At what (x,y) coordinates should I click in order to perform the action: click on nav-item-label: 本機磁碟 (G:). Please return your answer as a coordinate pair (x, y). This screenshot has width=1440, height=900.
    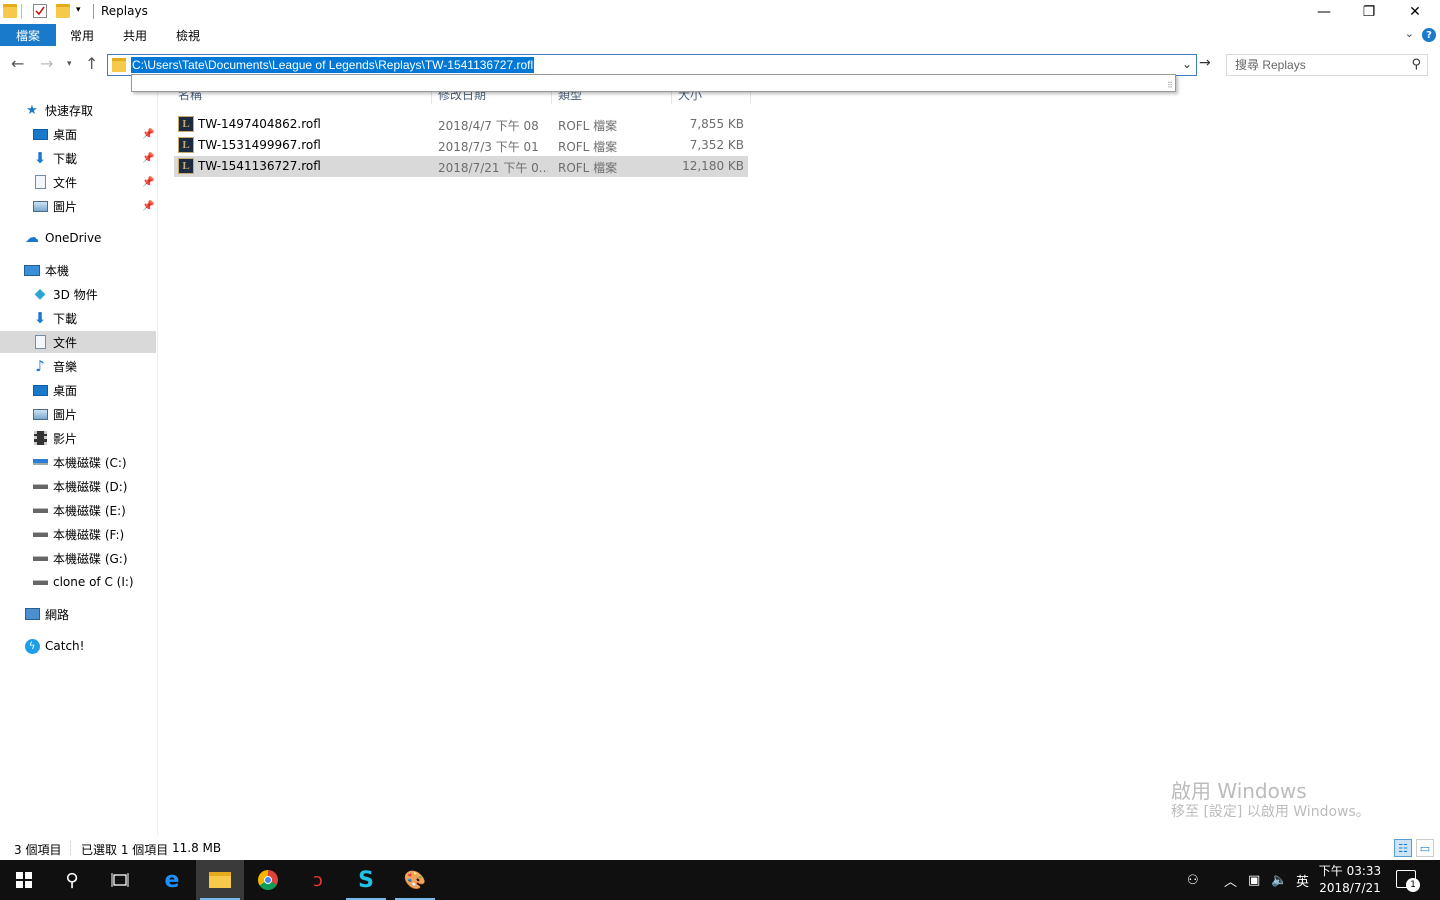
    Looking at the image, I should click on (90, 558).